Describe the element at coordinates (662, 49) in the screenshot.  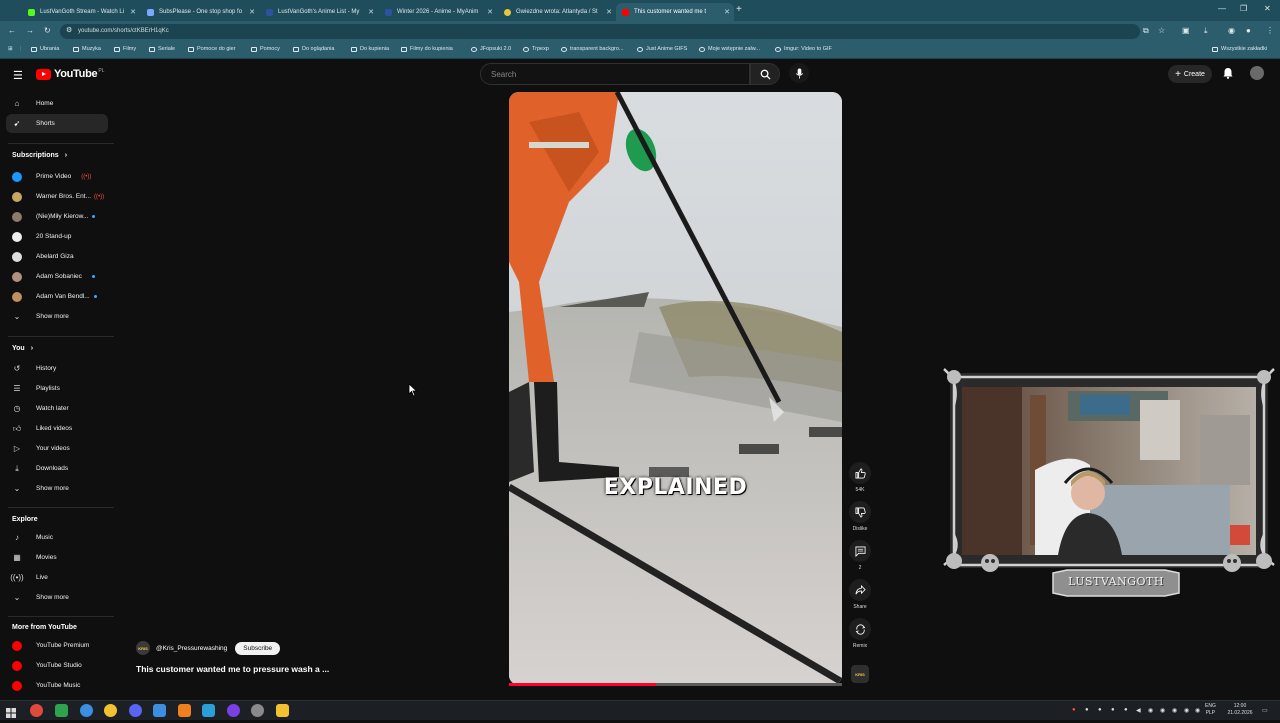
I see `bookmark-link: Just Anime GIFS` at that location.